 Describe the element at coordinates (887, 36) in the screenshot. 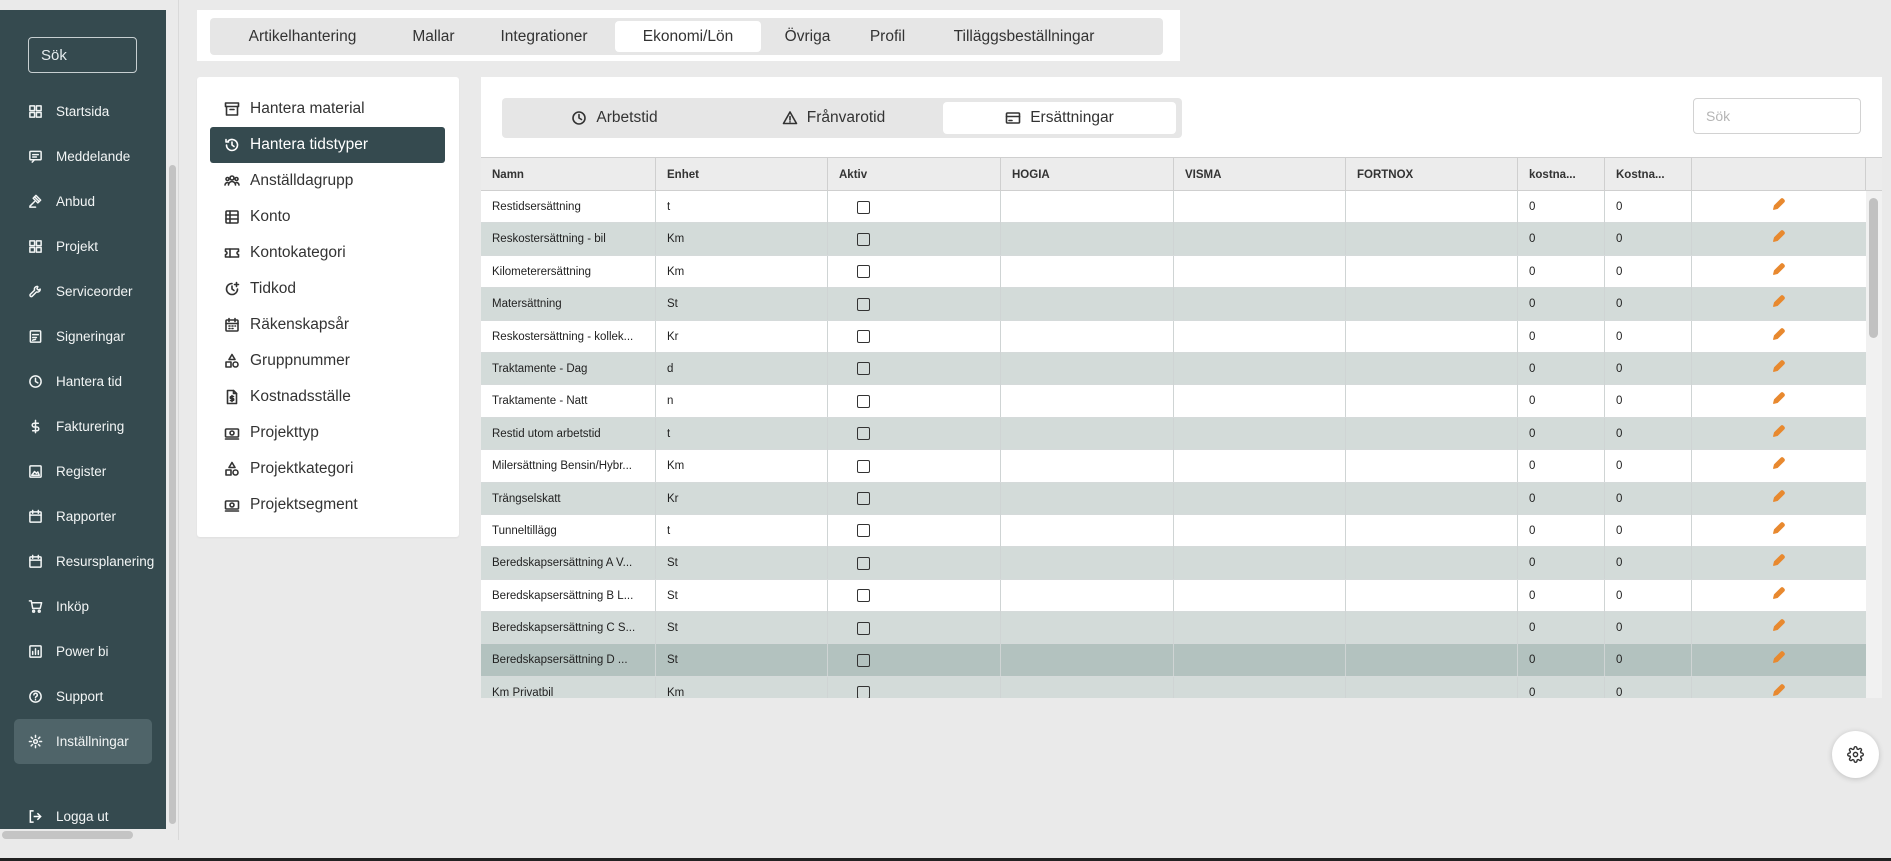

I see `tab-5: Profil` at that location.